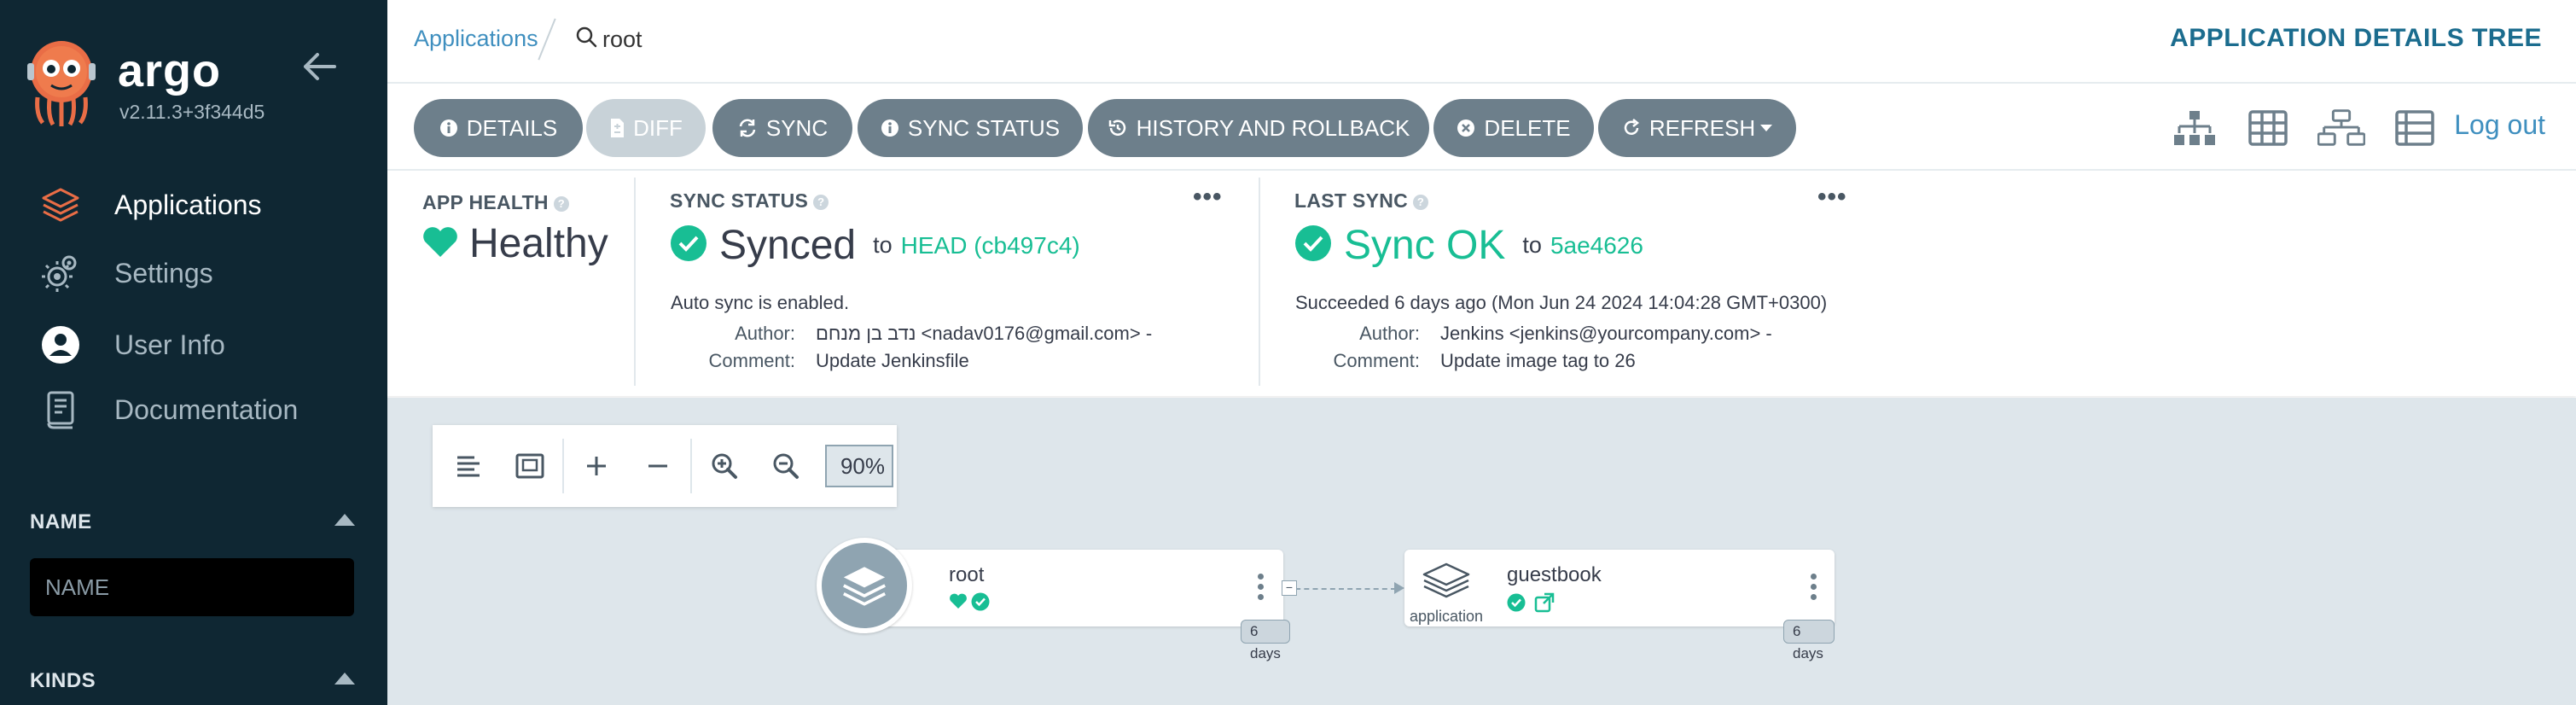  What do you see at coordinates (622, 39) in the screenshot?
I see `breadcrumb-current-label: root` at bounding box center [622, 39].